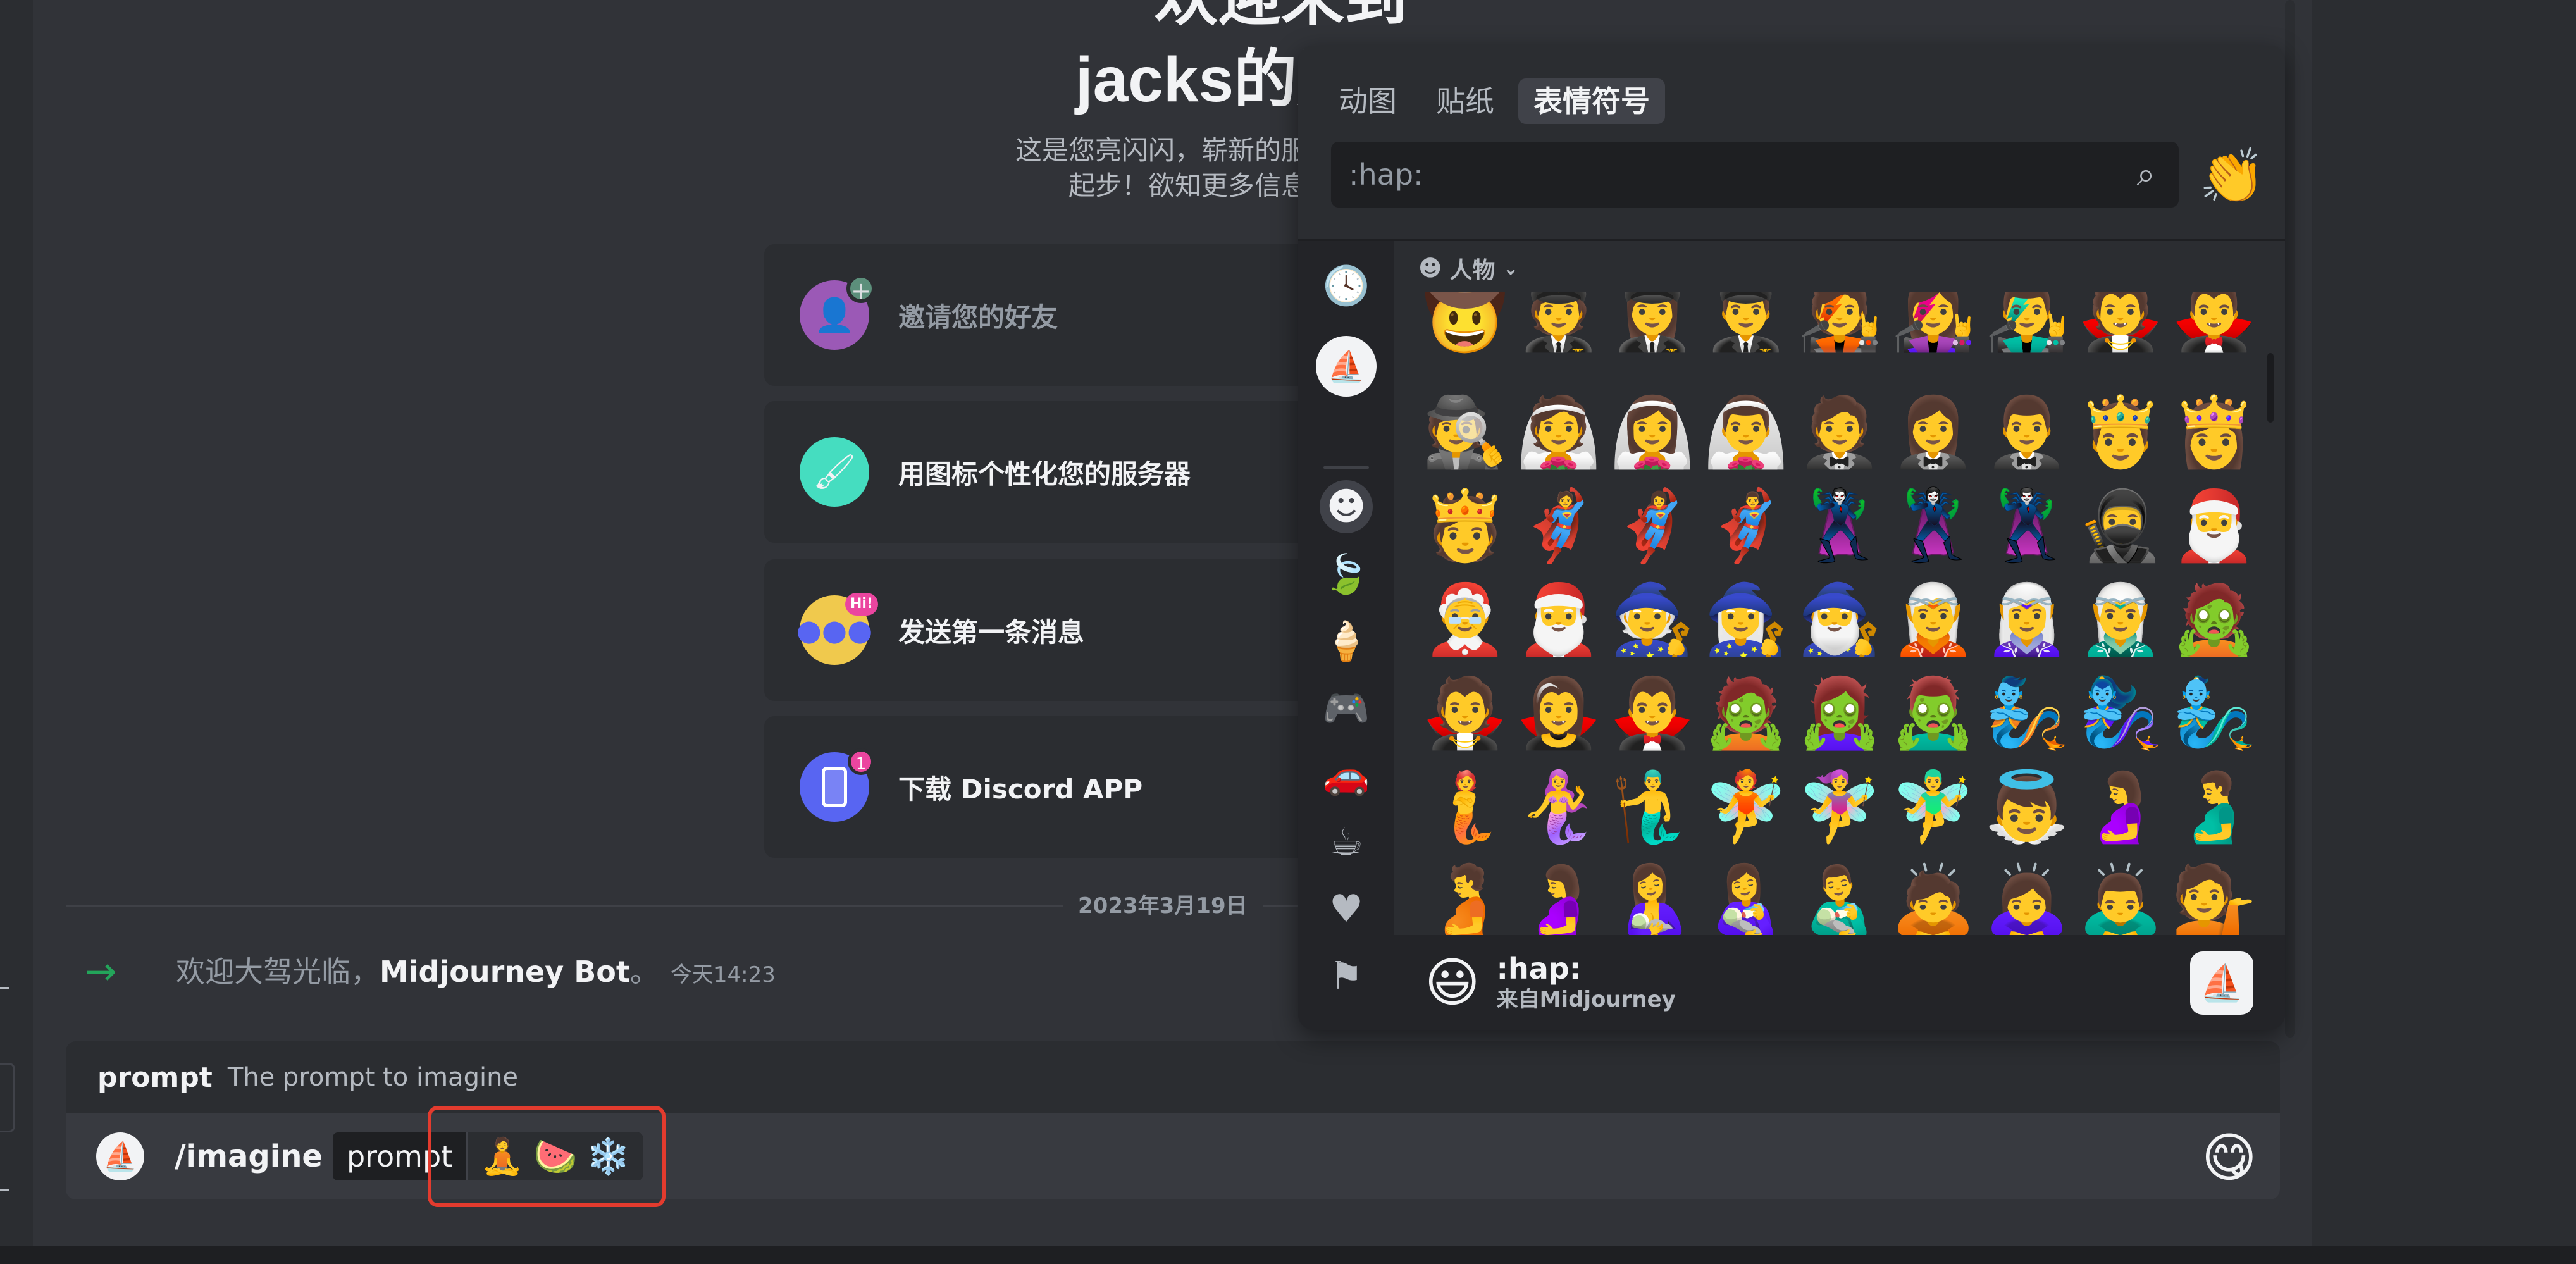 Image resolution: width=2576 pixels, height=1264 pixels. Describe the element at coordinates (1653, 620) in the screenshot. I see `emoji-cell: 🧙` at that location.